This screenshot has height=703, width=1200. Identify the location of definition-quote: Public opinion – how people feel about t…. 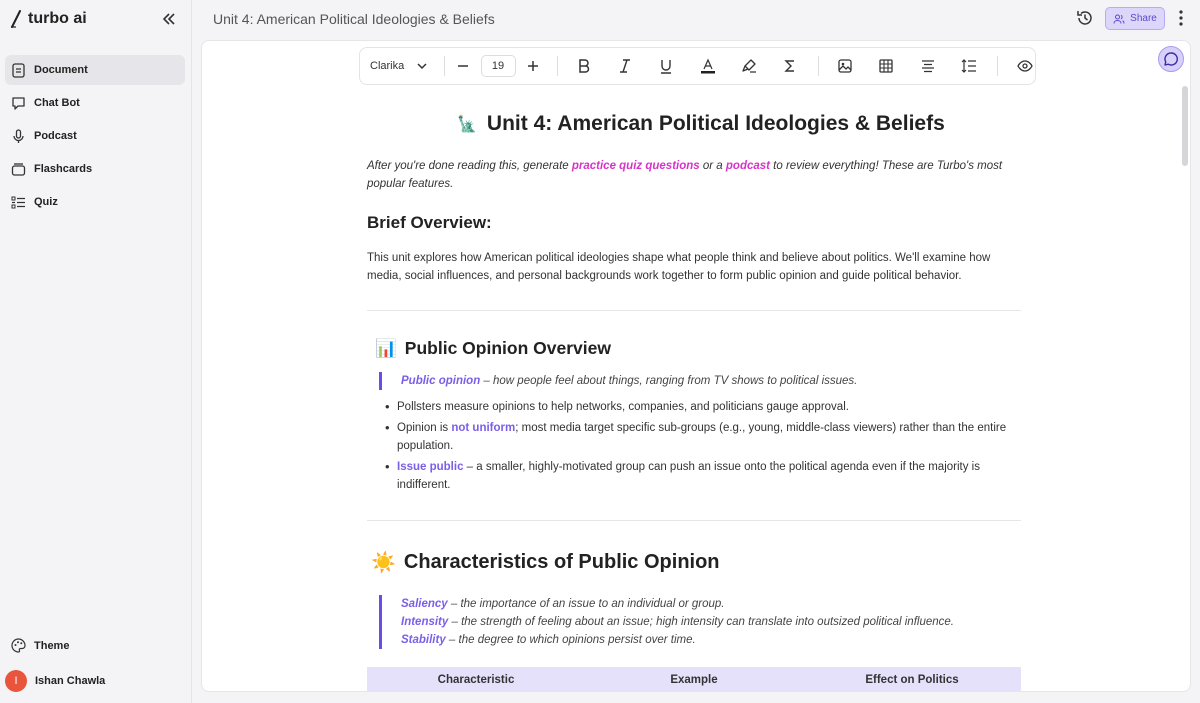
(618, 381).